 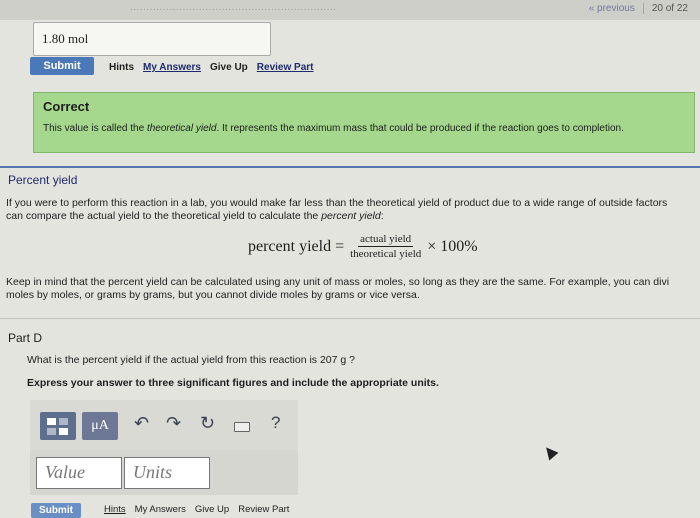 What do you see at coordinates (141, 423) in the screenshot?
I see `undo-icon: ↶` at bounding box center [141, 423].